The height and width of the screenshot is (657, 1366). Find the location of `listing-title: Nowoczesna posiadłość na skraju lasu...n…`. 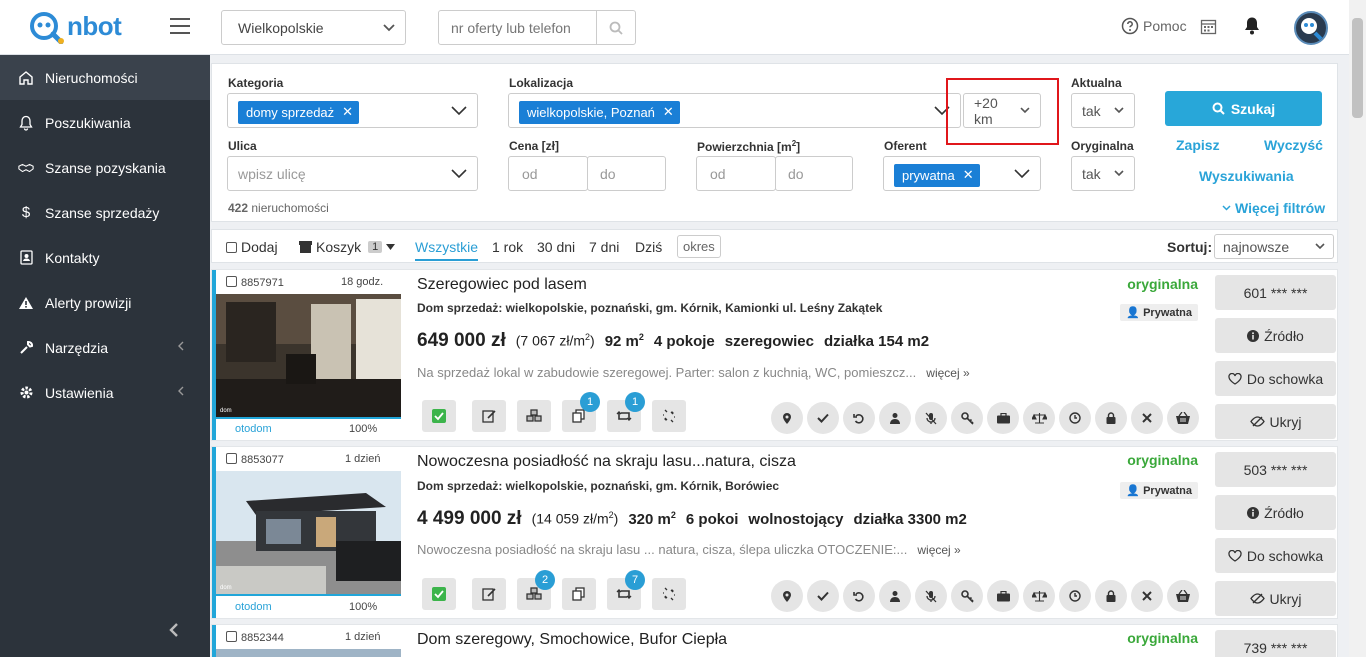

listing-title: Nowoczesna posiadłość na skraju lasu...n… is located at coordinates (606, 462).